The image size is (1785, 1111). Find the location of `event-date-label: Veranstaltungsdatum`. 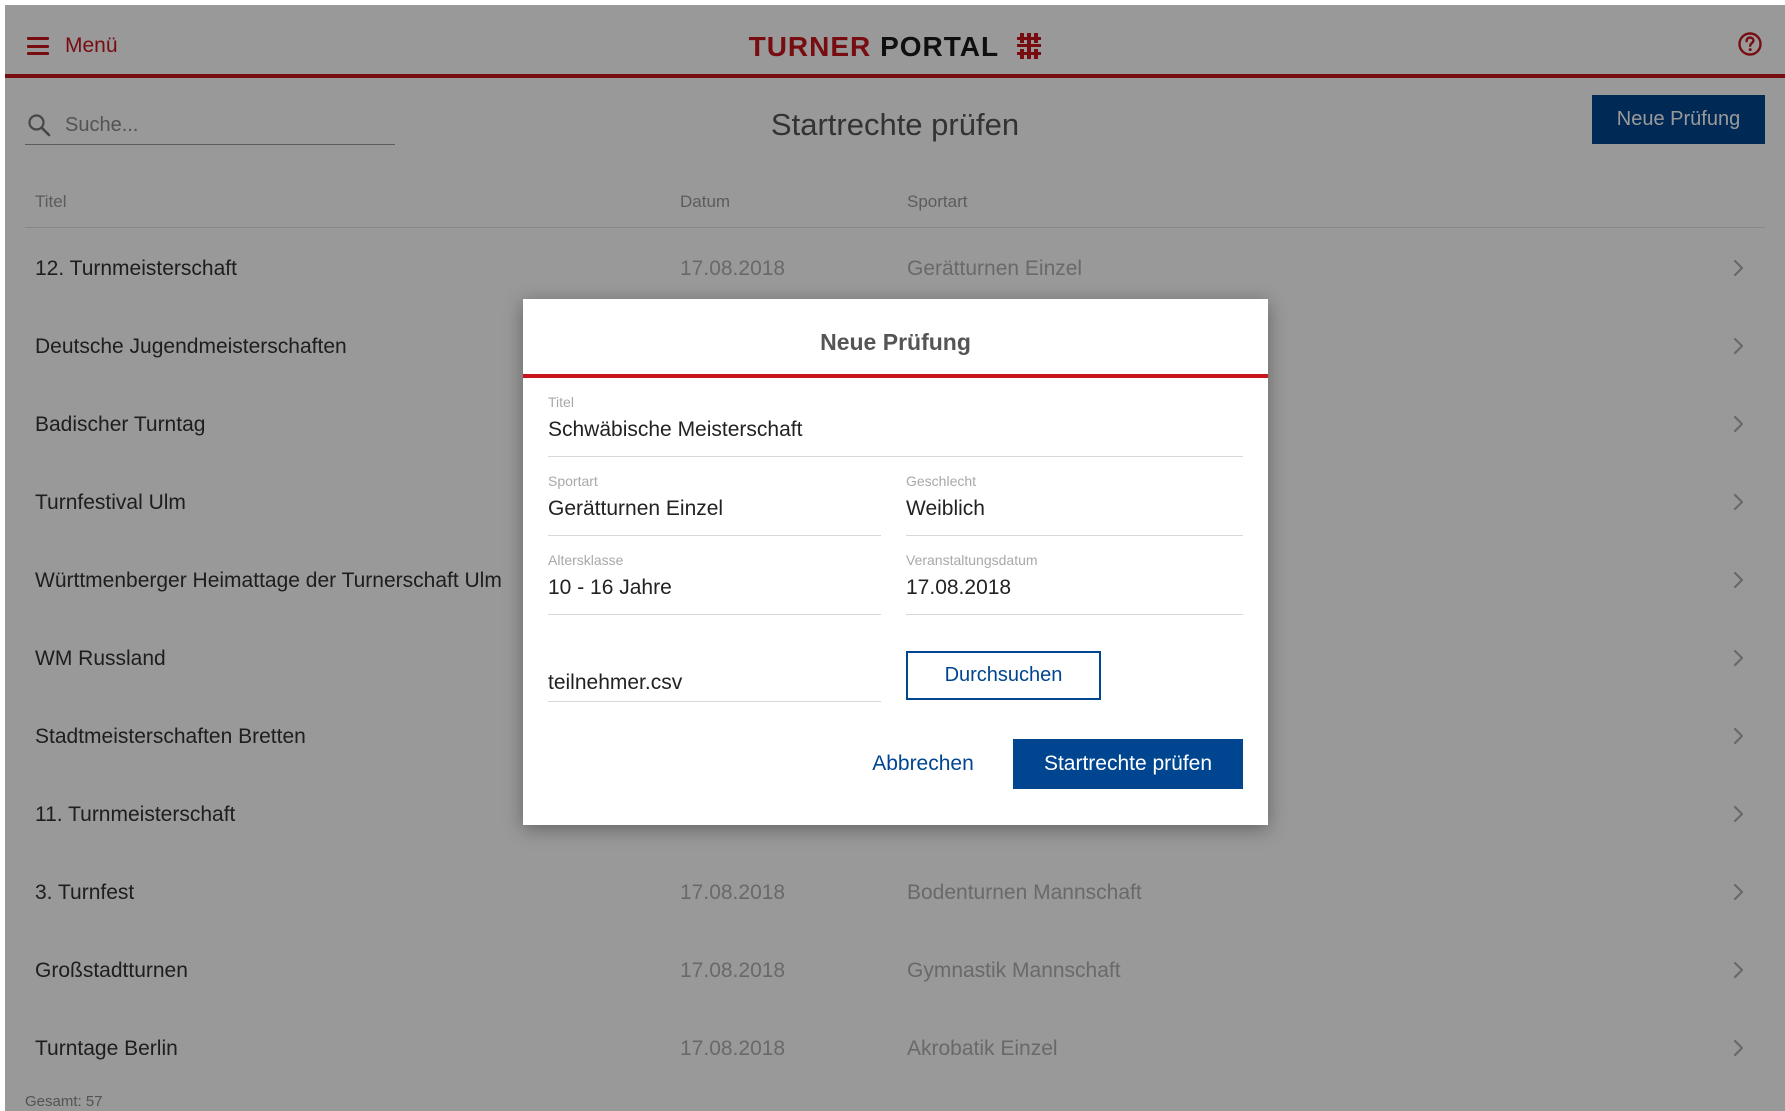

event-date-label: Veranstaltungsdatum is located at coordinates (972, 560).